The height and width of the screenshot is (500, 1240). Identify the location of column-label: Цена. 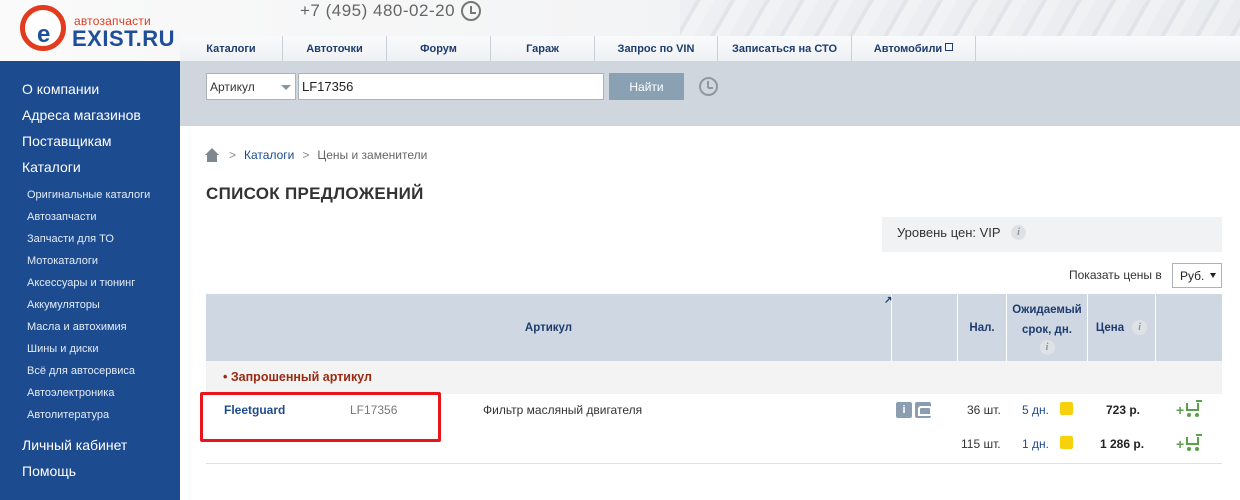
(1110, 327).